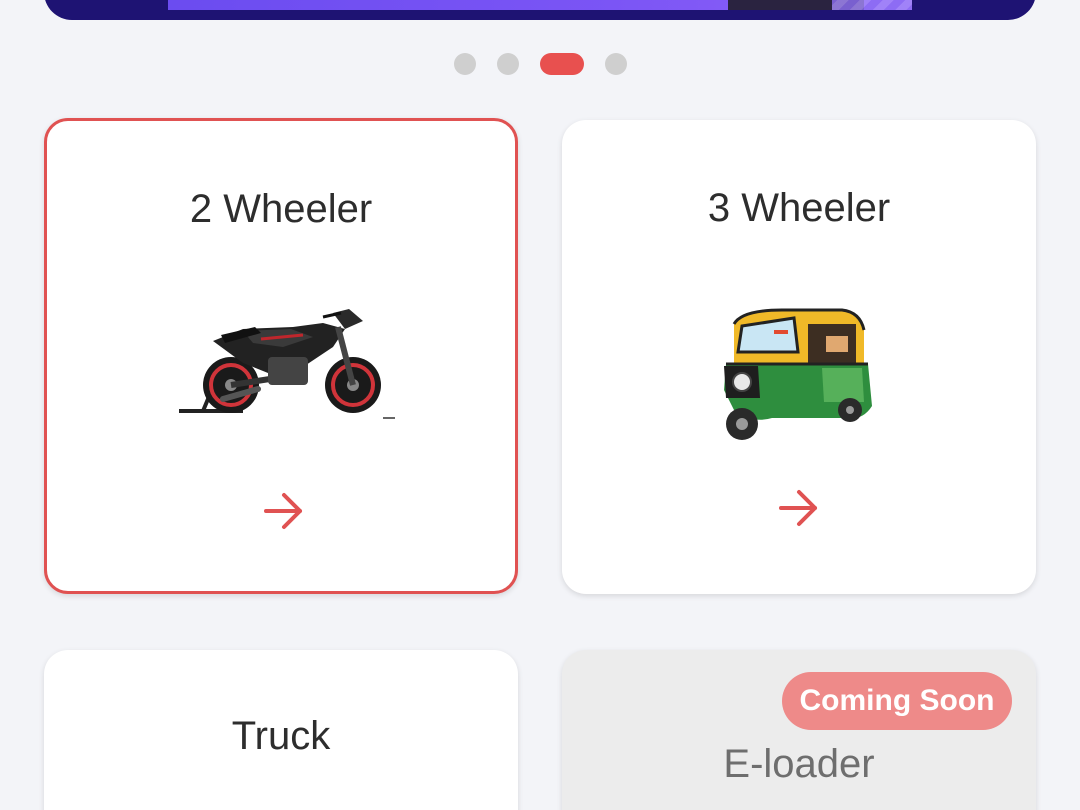 The height and width of the screenshot is (810, 1080). Describe the element at coordinates (540, 5) in the screenshot. I see `banner-artwork` at that location.